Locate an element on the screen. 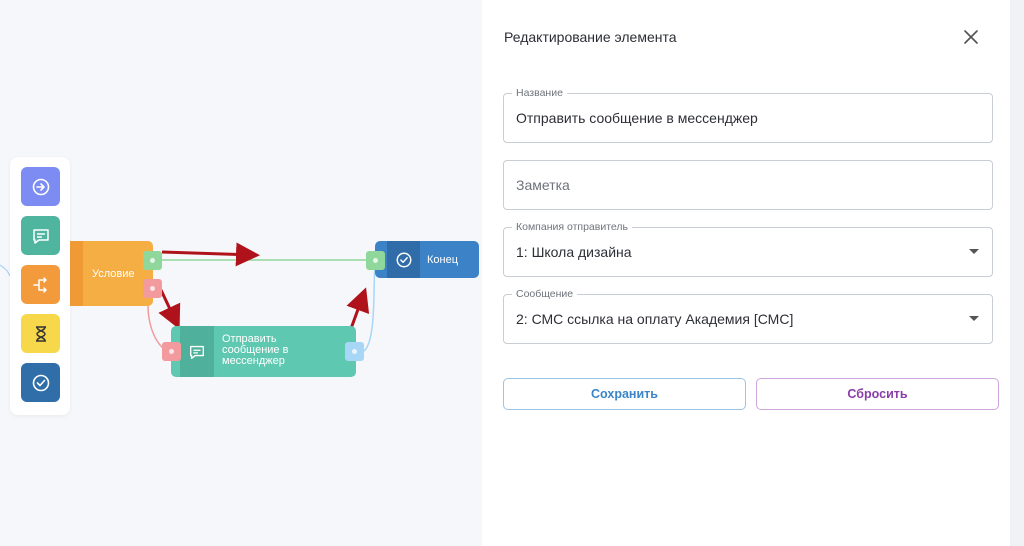  condition-node: Условие is located at coordinates (111, 273).